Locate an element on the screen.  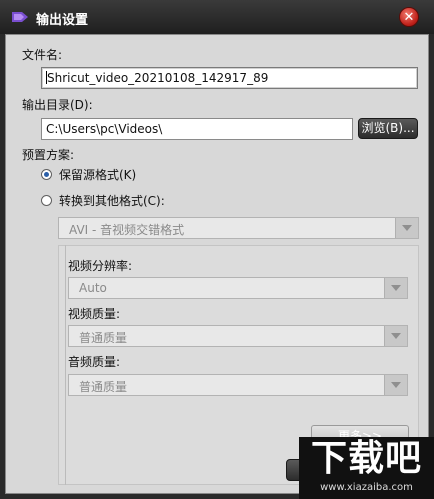
panel-divider is located at coordinates (65, 365).